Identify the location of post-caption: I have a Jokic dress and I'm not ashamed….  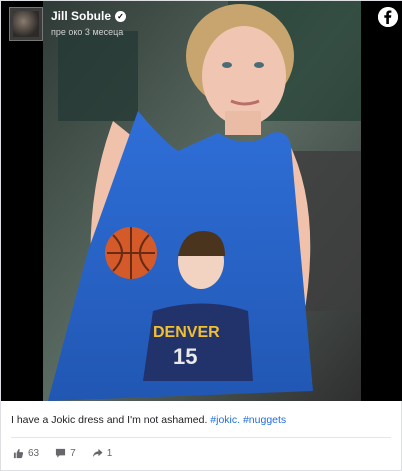
(148, 420).